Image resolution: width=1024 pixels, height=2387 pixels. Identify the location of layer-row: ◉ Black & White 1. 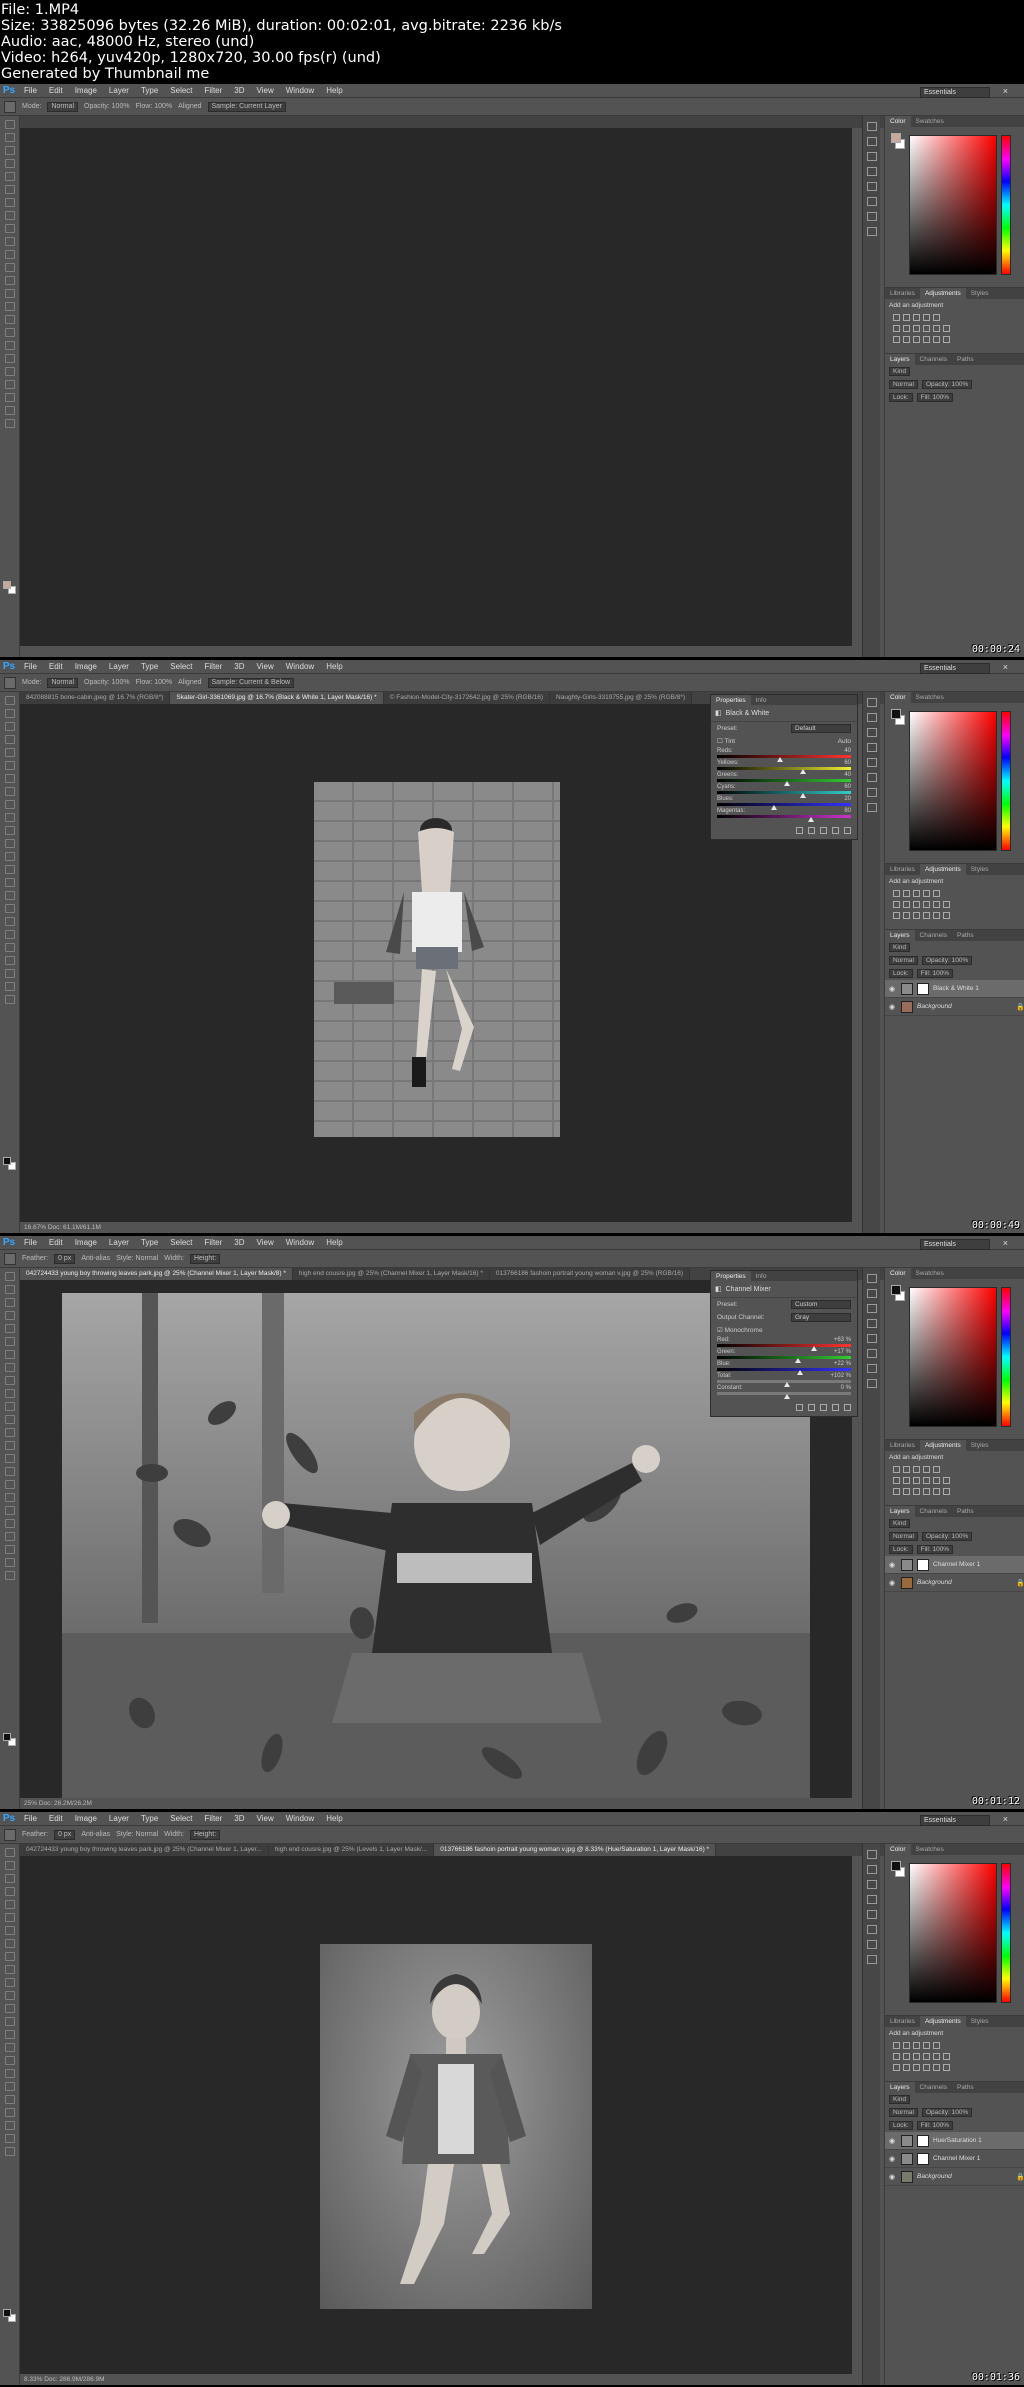
(954, 989).